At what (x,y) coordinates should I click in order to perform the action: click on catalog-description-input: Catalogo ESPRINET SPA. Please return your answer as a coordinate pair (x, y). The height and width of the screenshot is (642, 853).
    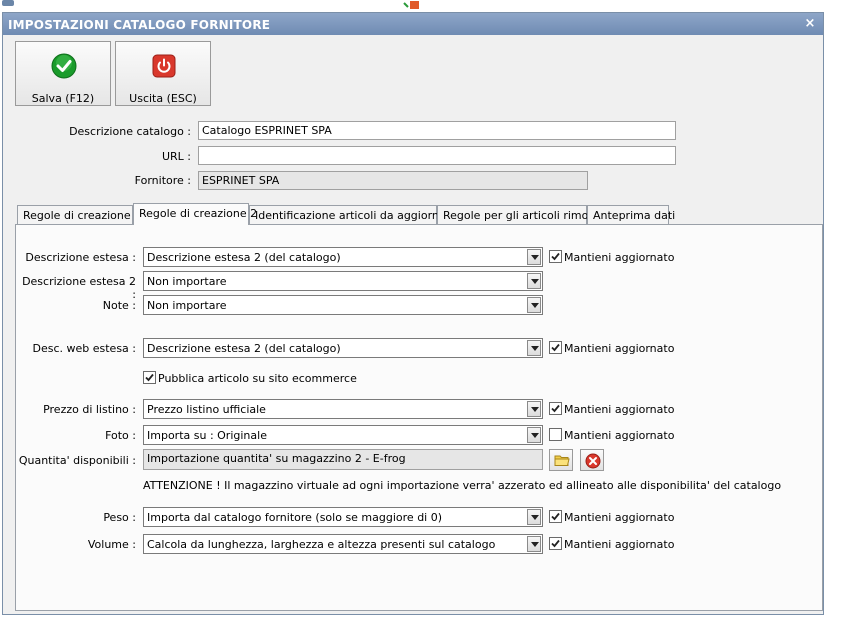
    Looking at the image, I should click on (437, 130).